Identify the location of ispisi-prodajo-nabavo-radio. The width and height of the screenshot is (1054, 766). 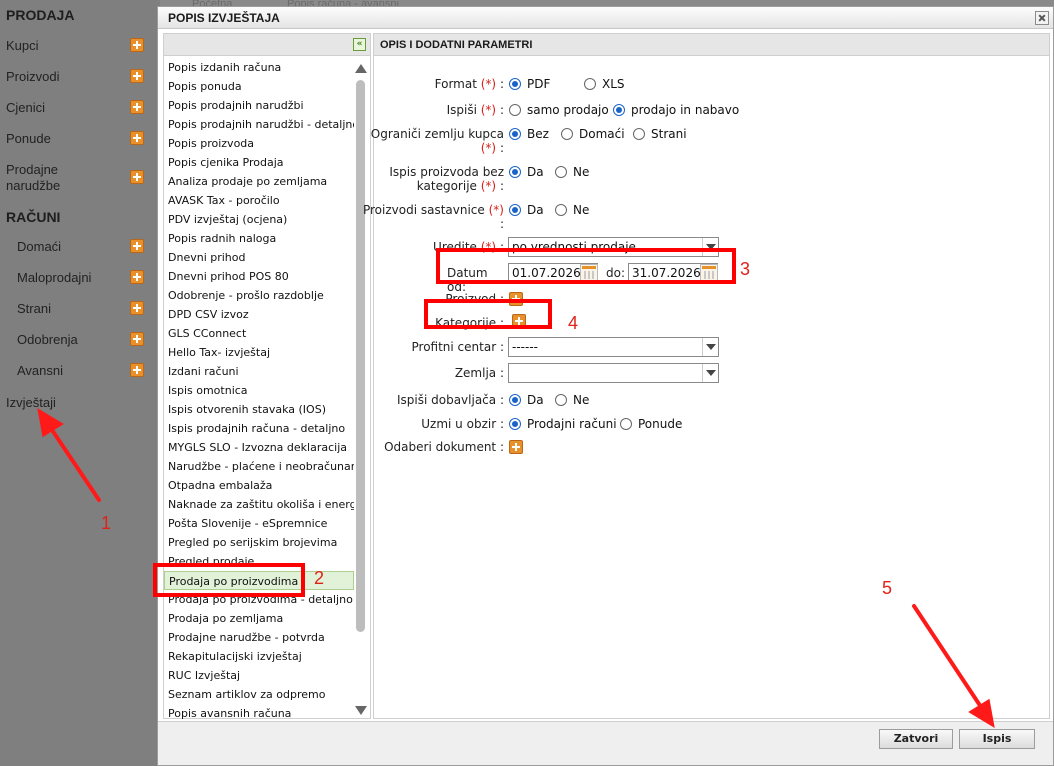
(619, 110).